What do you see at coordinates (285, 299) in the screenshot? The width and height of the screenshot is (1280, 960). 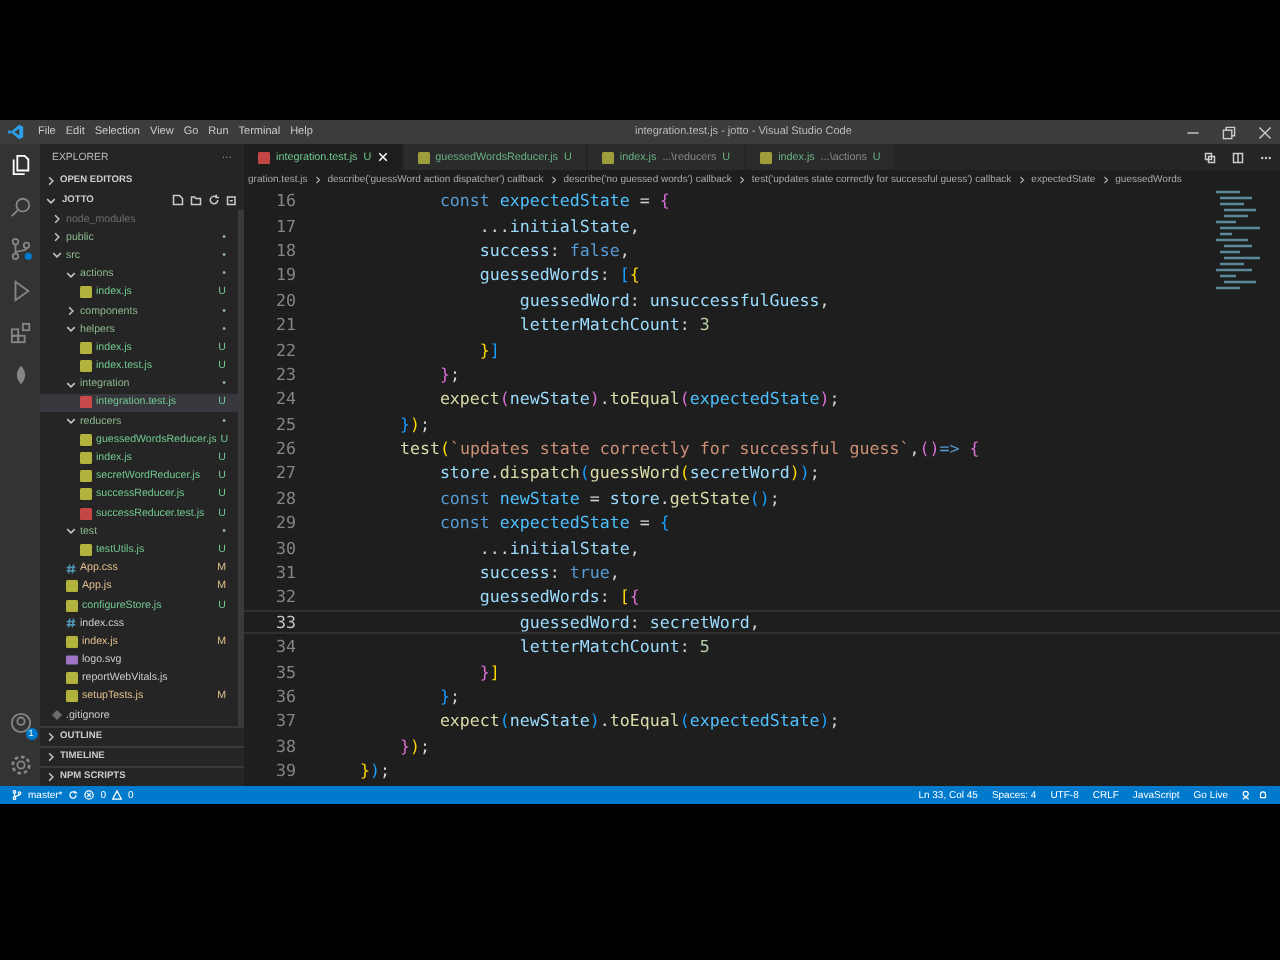 I see `line-number: 20` at bounding box center [285, 299].